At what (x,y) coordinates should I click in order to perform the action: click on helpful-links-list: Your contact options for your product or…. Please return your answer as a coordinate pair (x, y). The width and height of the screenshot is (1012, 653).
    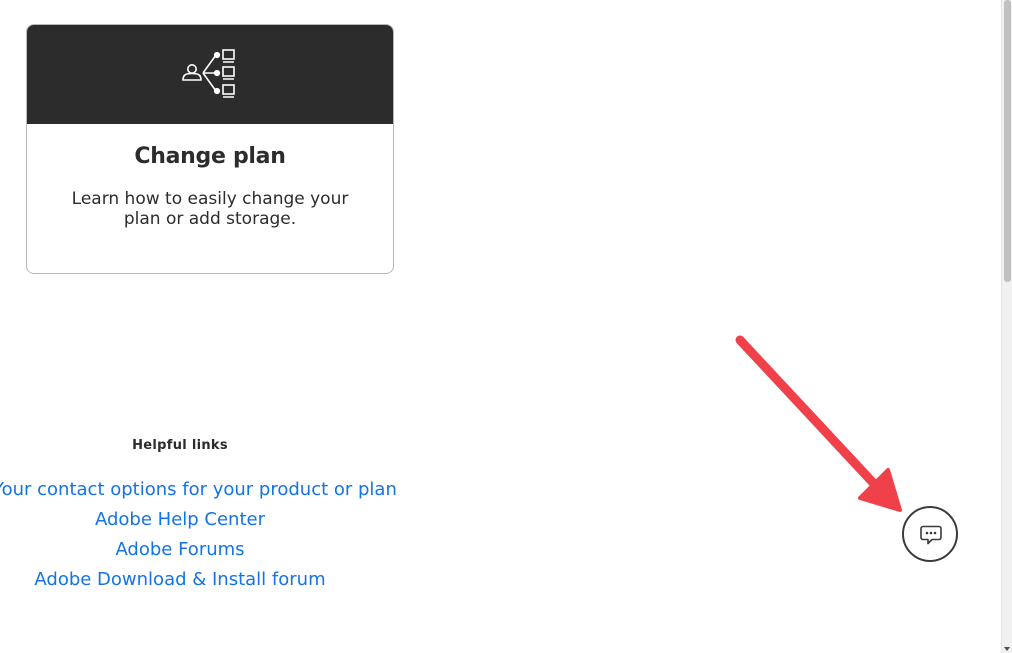
    Looking at the image, I should click on (198, 535).